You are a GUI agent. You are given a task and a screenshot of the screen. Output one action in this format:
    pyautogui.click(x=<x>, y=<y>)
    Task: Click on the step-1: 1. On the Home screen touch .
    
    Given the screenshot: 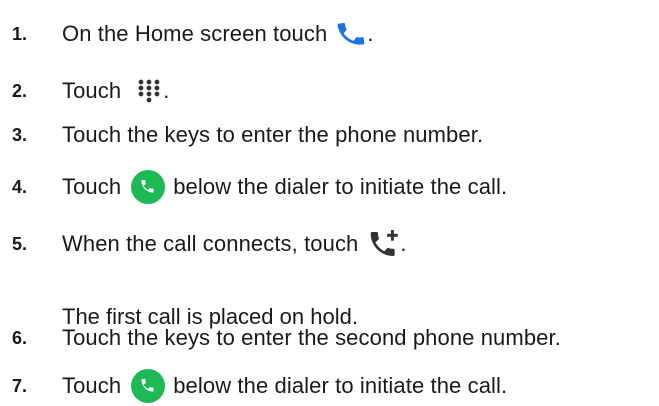 What is the action you would take?
    pyautogui.click(x=193, y=34)
    